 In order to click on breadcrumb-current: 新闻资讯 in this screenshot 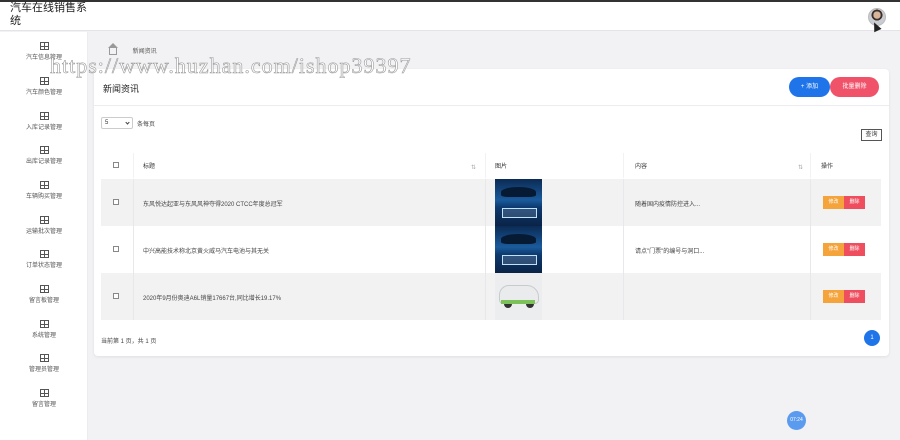, I will do `click(144, 52)`.